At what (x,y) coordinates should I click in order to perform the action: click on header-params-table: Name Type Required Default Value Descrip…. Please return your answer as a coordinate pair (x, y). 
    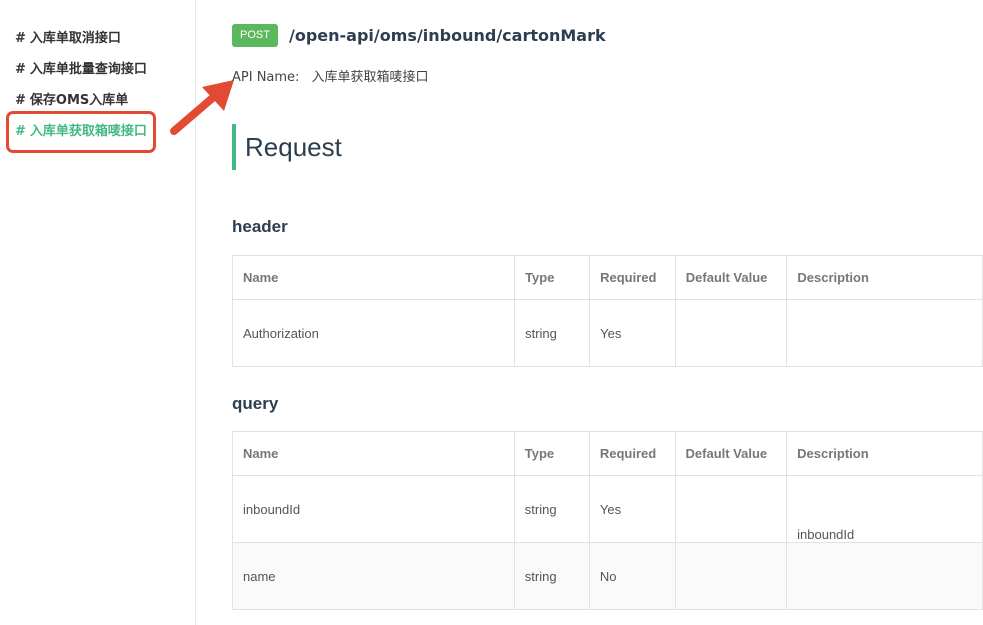
    Looking at the image, I should click on (607, 311).